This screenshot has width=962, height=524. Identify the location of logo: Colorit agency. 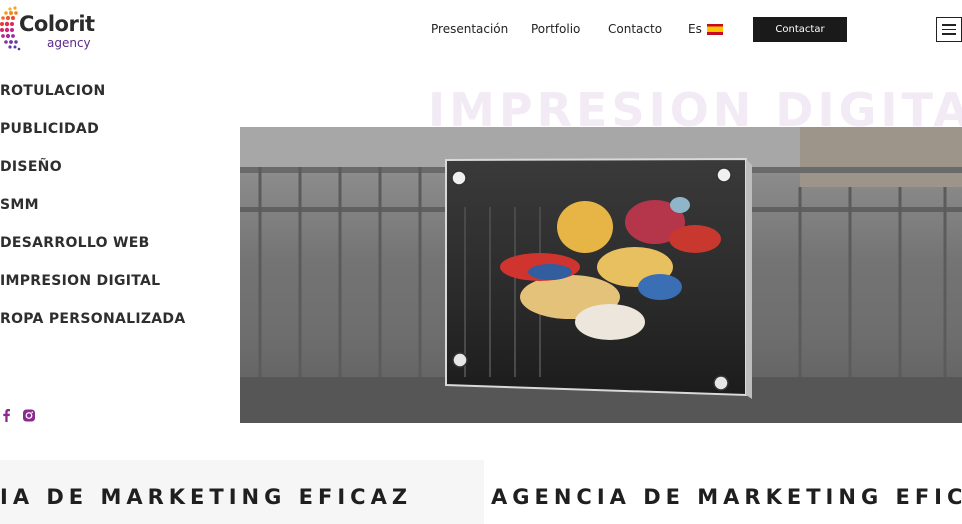
(50, 30).